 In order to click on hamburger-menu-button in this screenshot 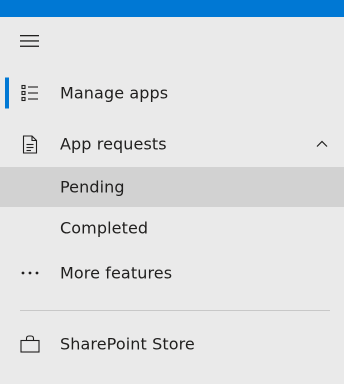, I will do `click(30, 41)`.